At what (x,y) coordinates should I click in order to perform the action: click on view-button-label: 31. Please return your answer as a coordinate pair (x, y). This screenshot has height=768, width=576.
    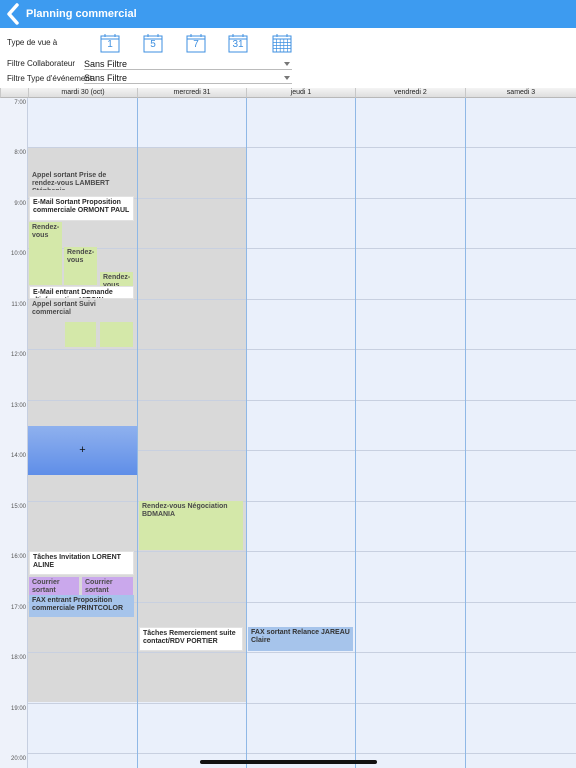
    Looking at the image, I should click on (238, 44).